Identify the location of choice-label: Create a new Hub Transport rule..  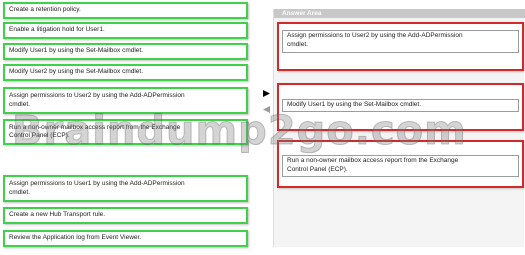
(57, 215).